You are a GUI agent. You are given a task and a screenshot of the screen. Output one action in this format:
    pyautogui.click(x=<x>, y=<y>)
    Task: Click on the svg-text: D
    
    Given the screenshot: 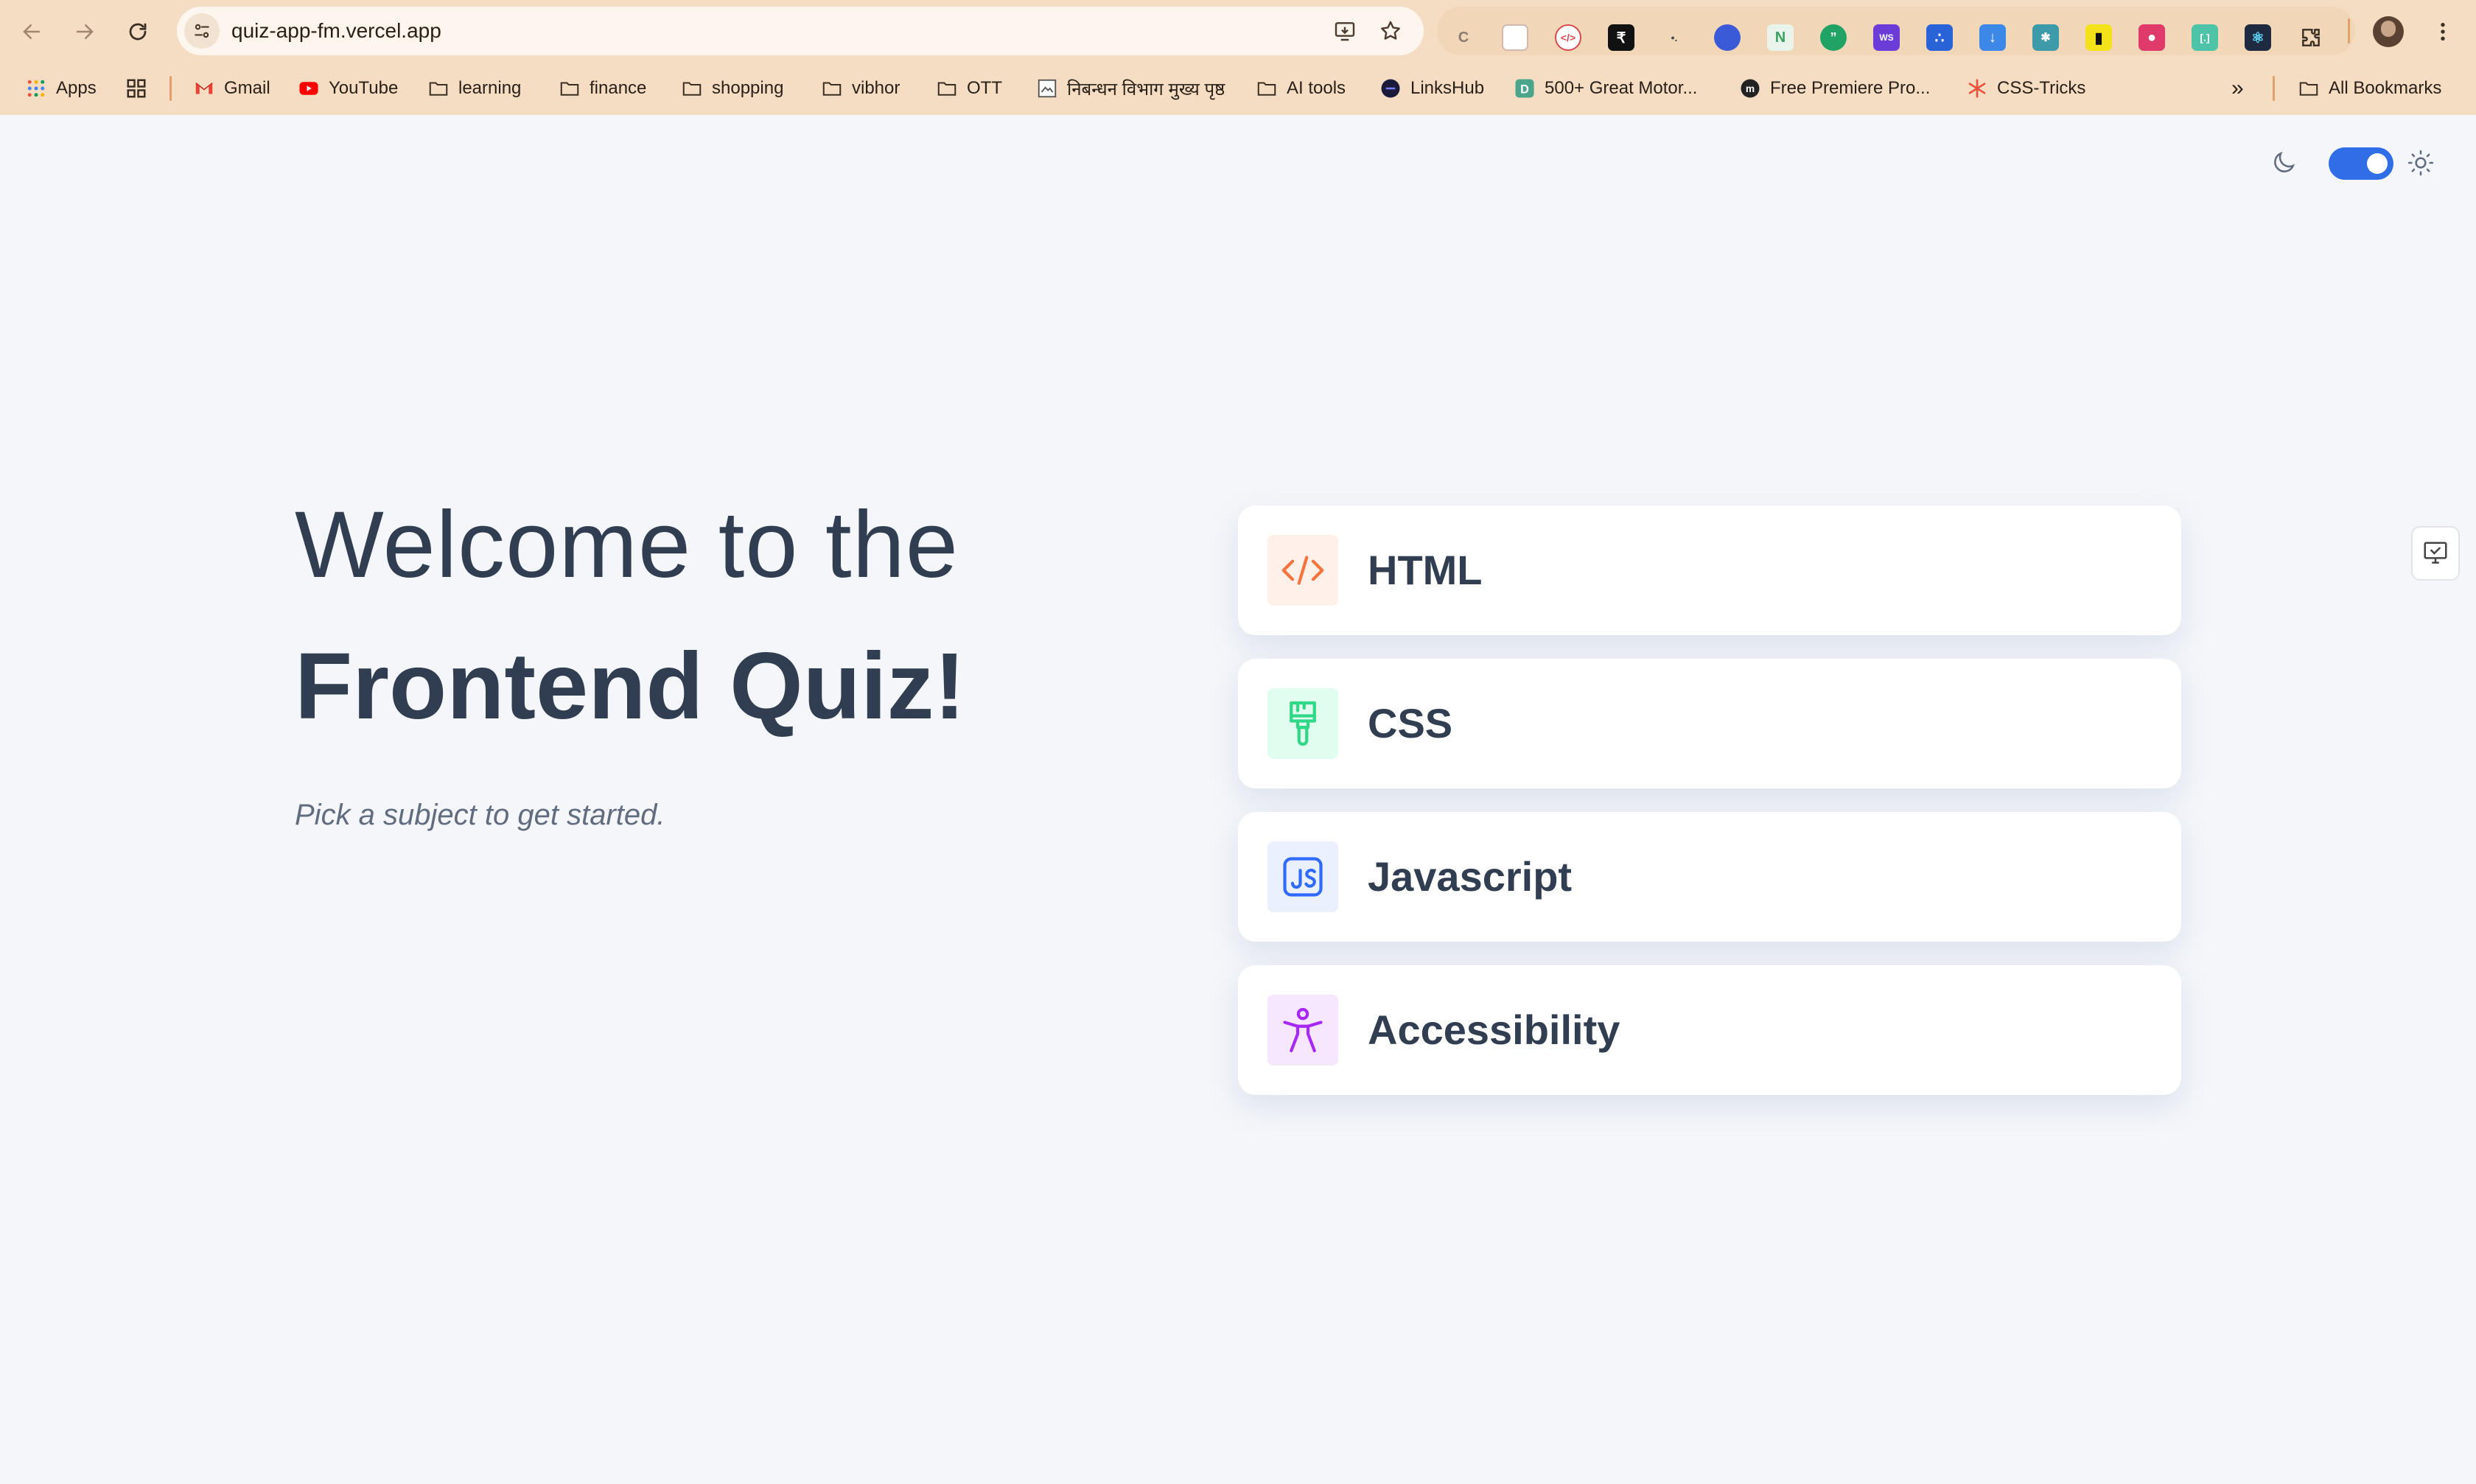 What is the action you would take?
    pyautogui.click(x=1524, y=89)
    